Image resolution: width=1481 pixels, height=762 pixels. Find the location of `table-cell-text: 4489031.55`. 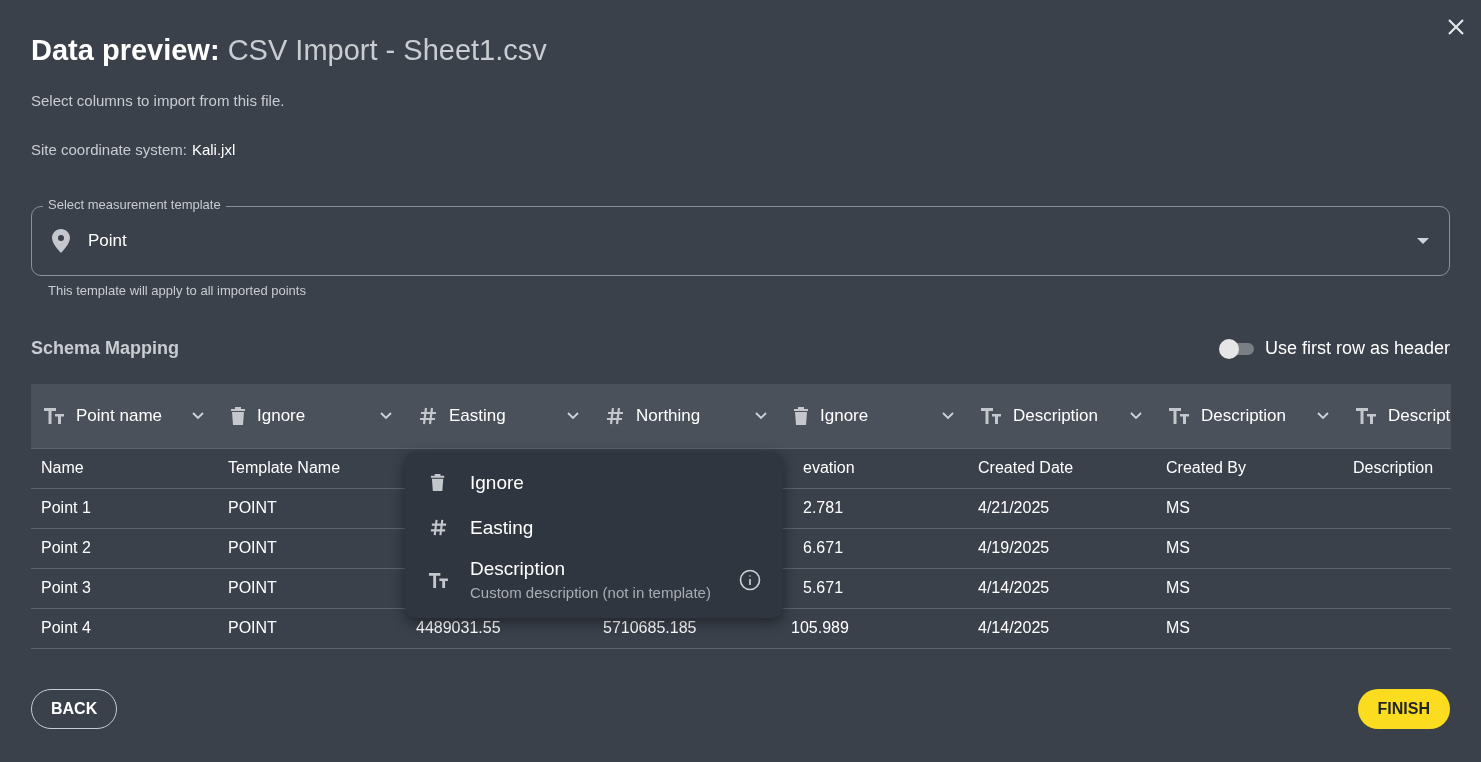

table-cell-text: 4489031.55 is located at coordinates (458, 628).